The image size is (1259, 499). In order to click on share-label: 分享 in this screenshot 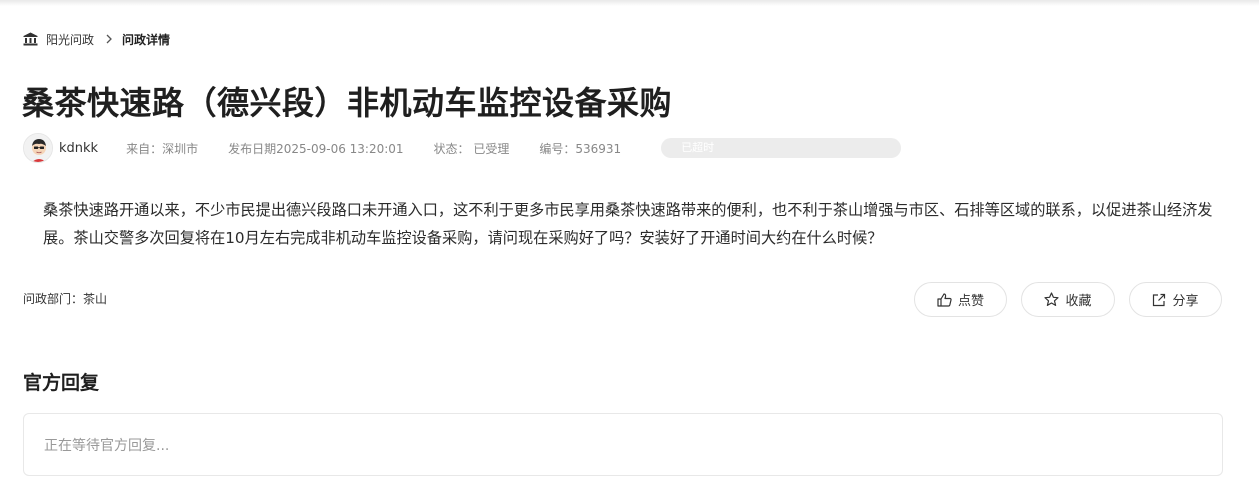, I will do `click(1185, 301)`.